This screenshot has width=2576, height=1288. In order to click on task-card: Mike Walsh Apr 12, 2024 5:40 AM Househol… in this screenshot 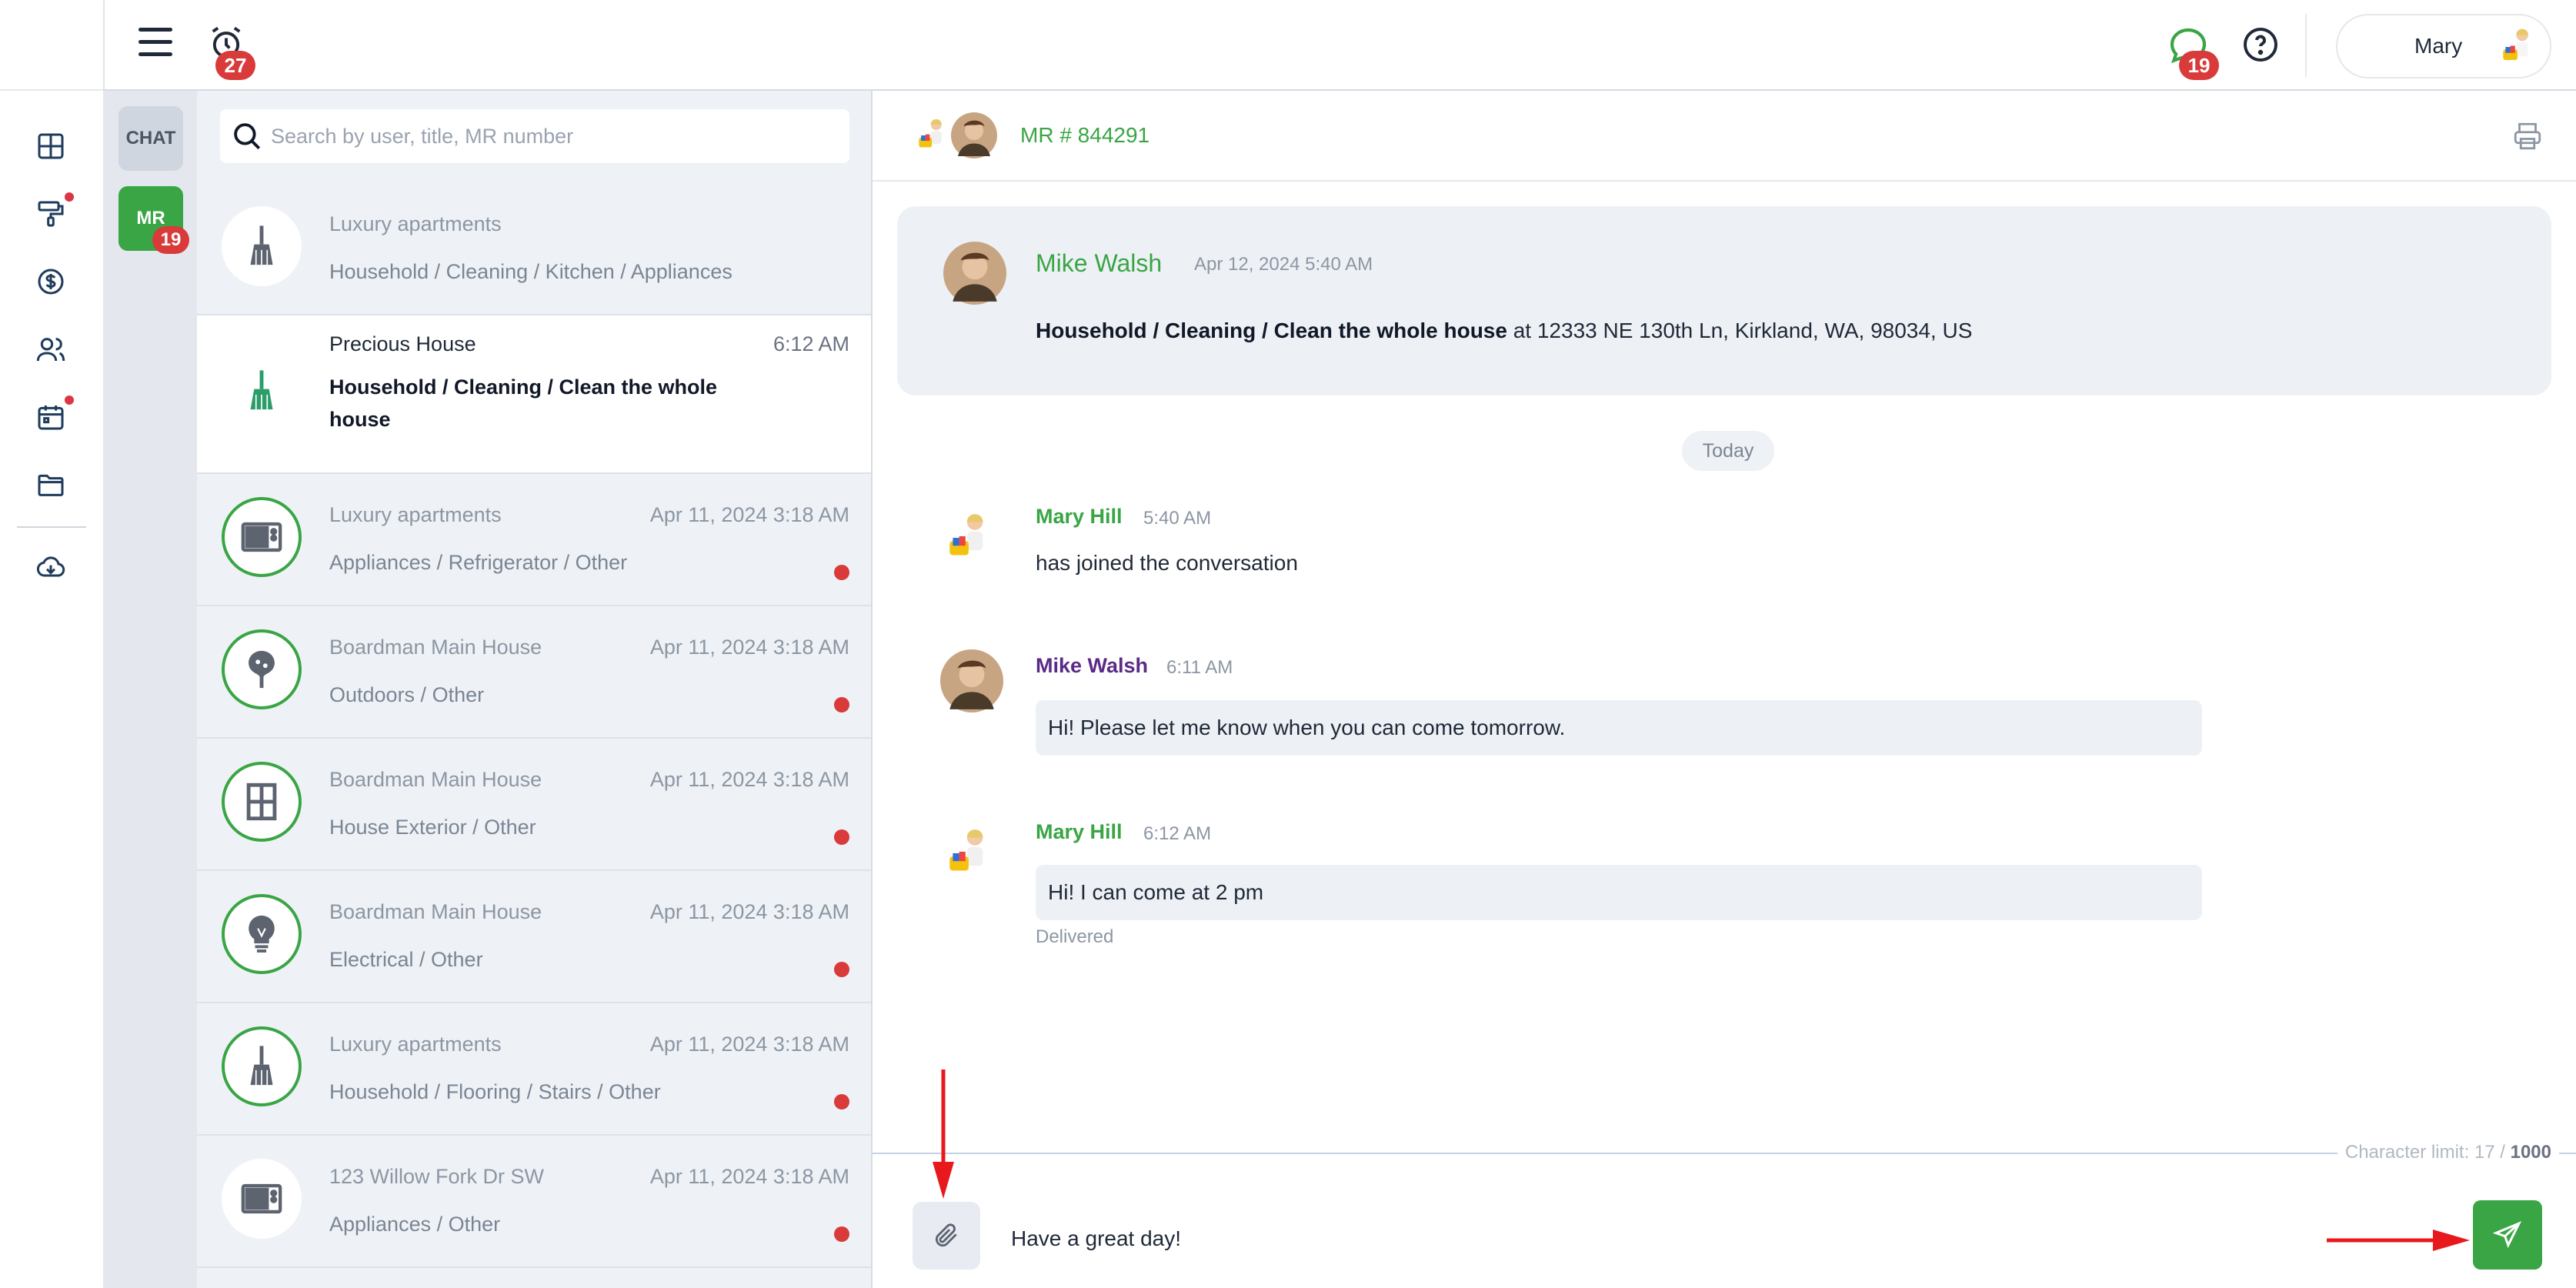, I will do `click(1724, 301)`.